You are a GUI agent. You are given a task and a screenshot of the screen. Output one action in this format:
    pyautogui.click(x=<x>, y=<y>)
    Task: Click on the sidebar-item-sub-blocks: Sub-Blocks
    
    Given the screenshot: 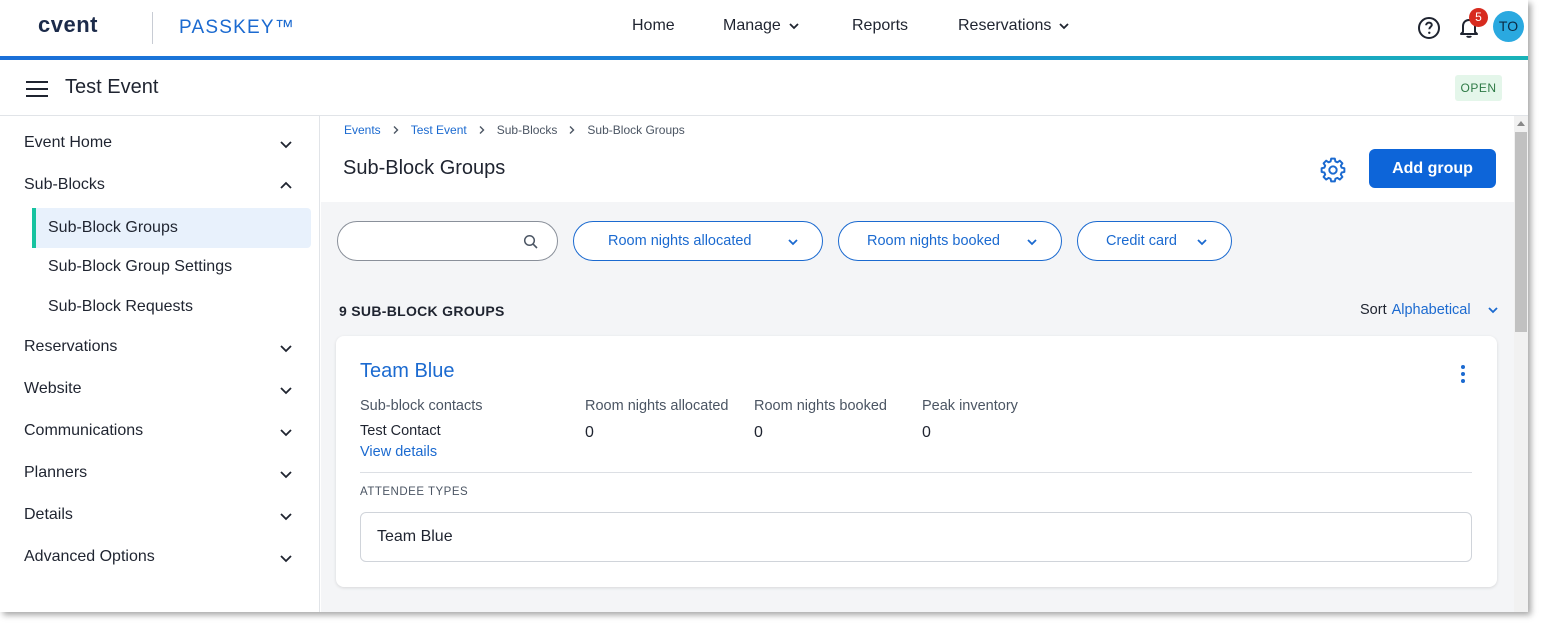 What is the action you would take?
    pyautogui.click(x=162, y=185)
    